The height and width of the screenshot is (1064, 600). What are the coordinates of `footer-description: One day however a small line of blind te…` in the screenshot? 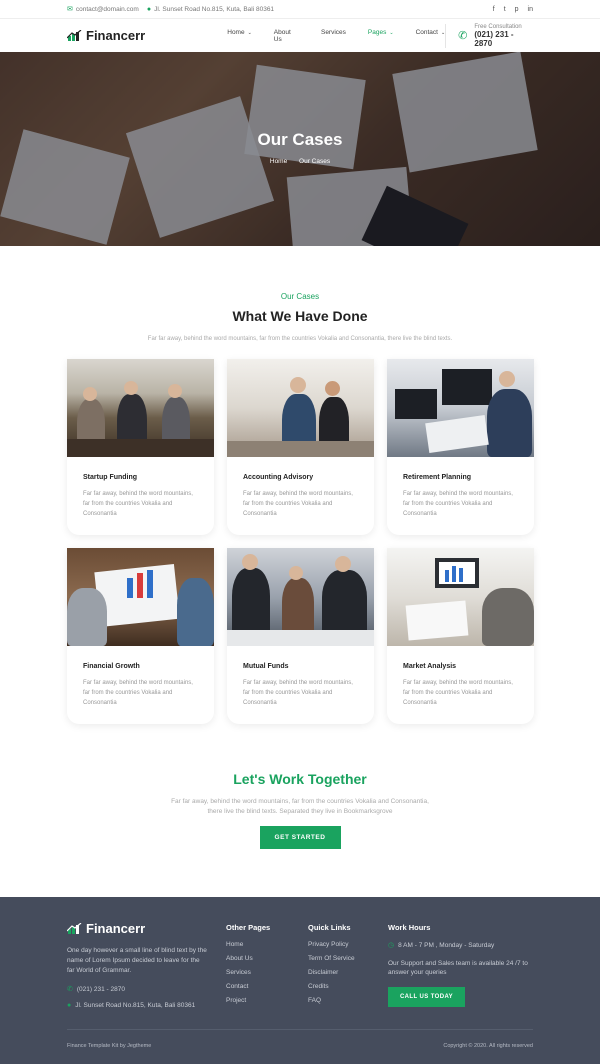 It's located at (137, 960).